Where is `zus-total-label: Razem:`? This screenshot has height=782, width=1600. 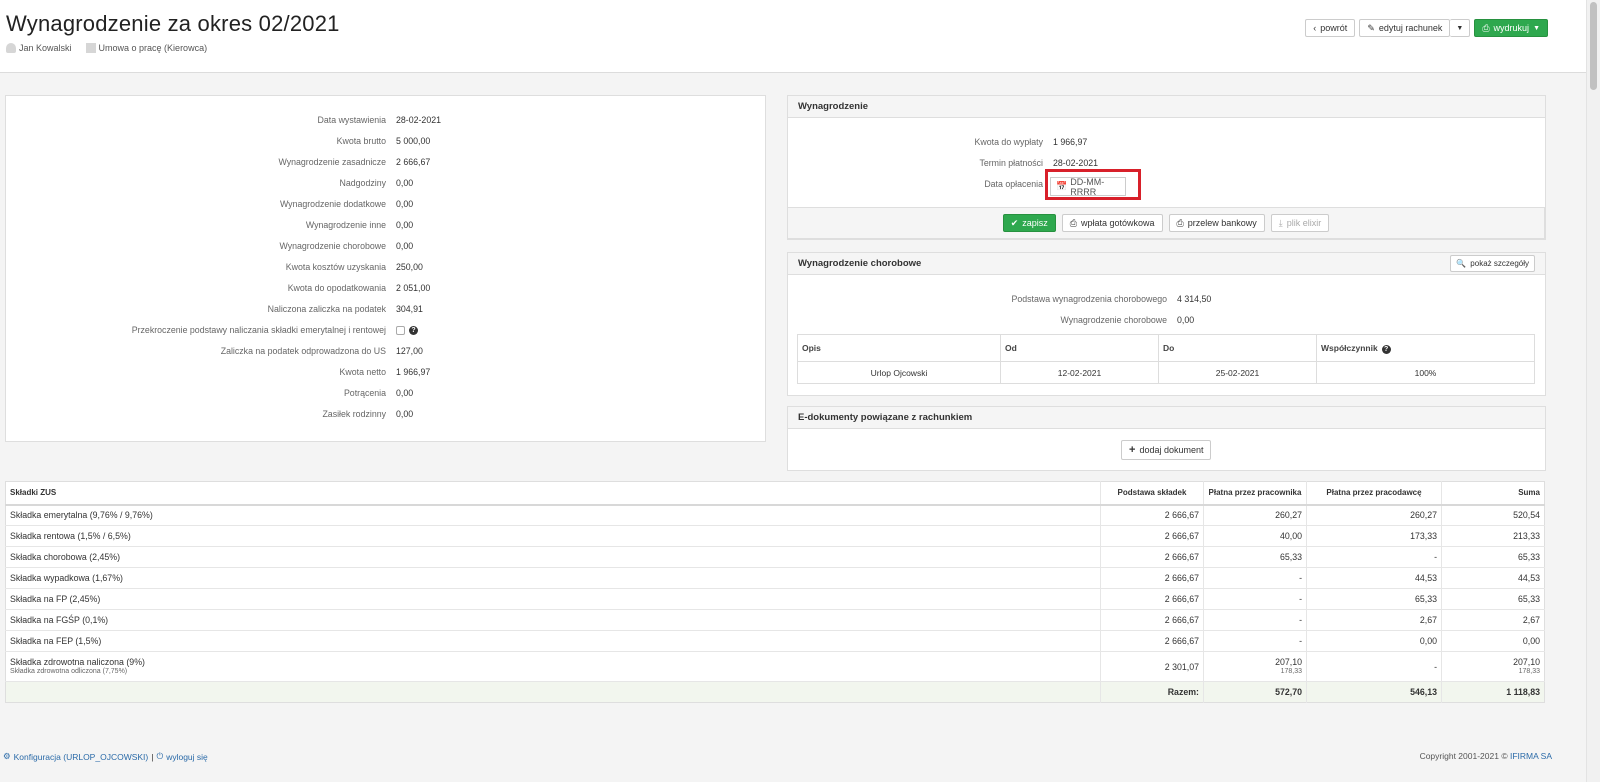
zus-total-label: Razem: is located at coordinates (1152, 692).